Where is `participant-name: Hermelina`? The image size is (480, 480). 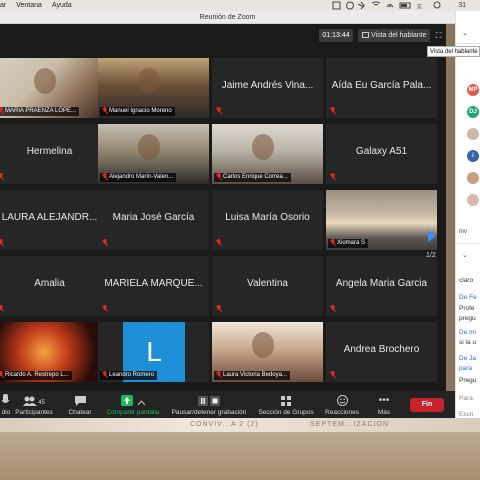
participant-name: Hermelina is located at coordinates (49, 151).